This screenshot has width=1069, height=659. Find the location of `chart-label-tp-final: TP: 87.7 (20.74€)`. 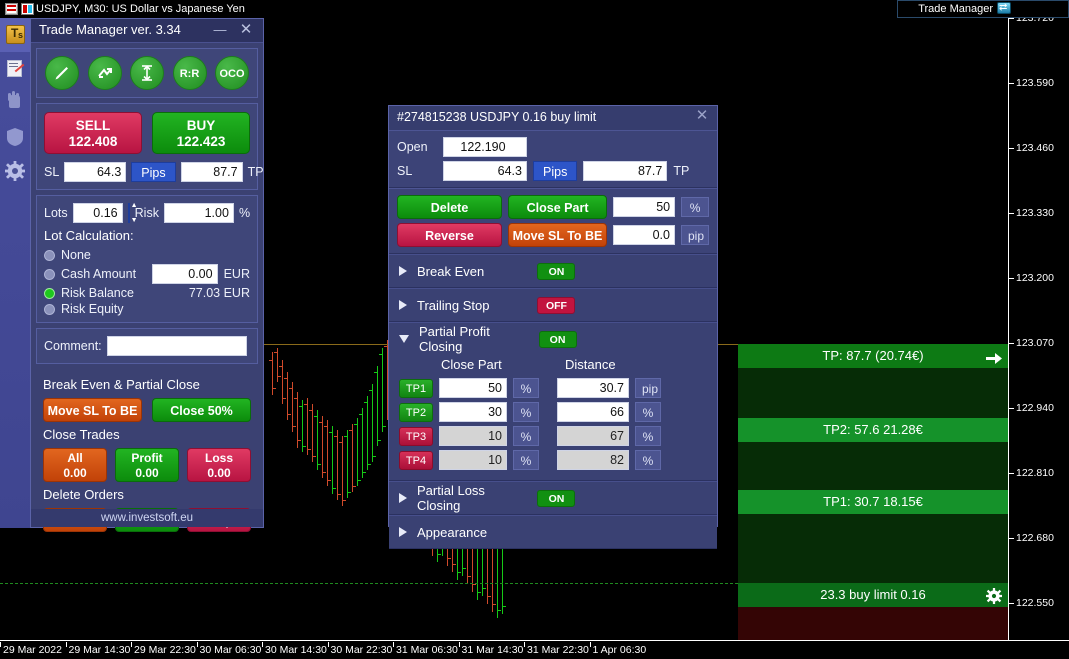

chart-label-tp-final: TP: 87.7 (20.74€) is located at coordinates (873, 356).